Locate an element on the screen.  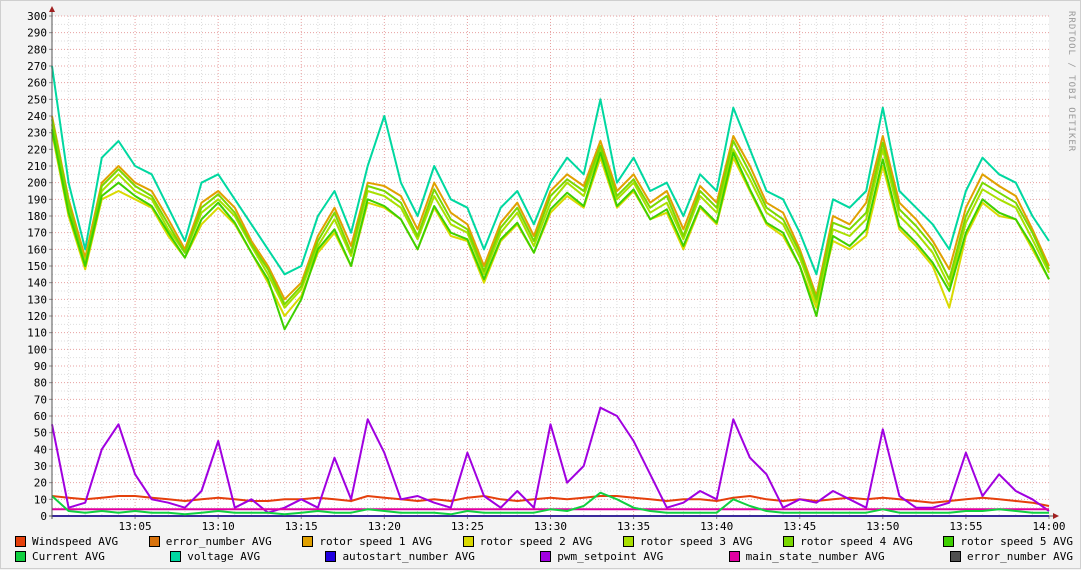
legend-item: rotor speed 1 AVG is located at coordinates (367, 541).